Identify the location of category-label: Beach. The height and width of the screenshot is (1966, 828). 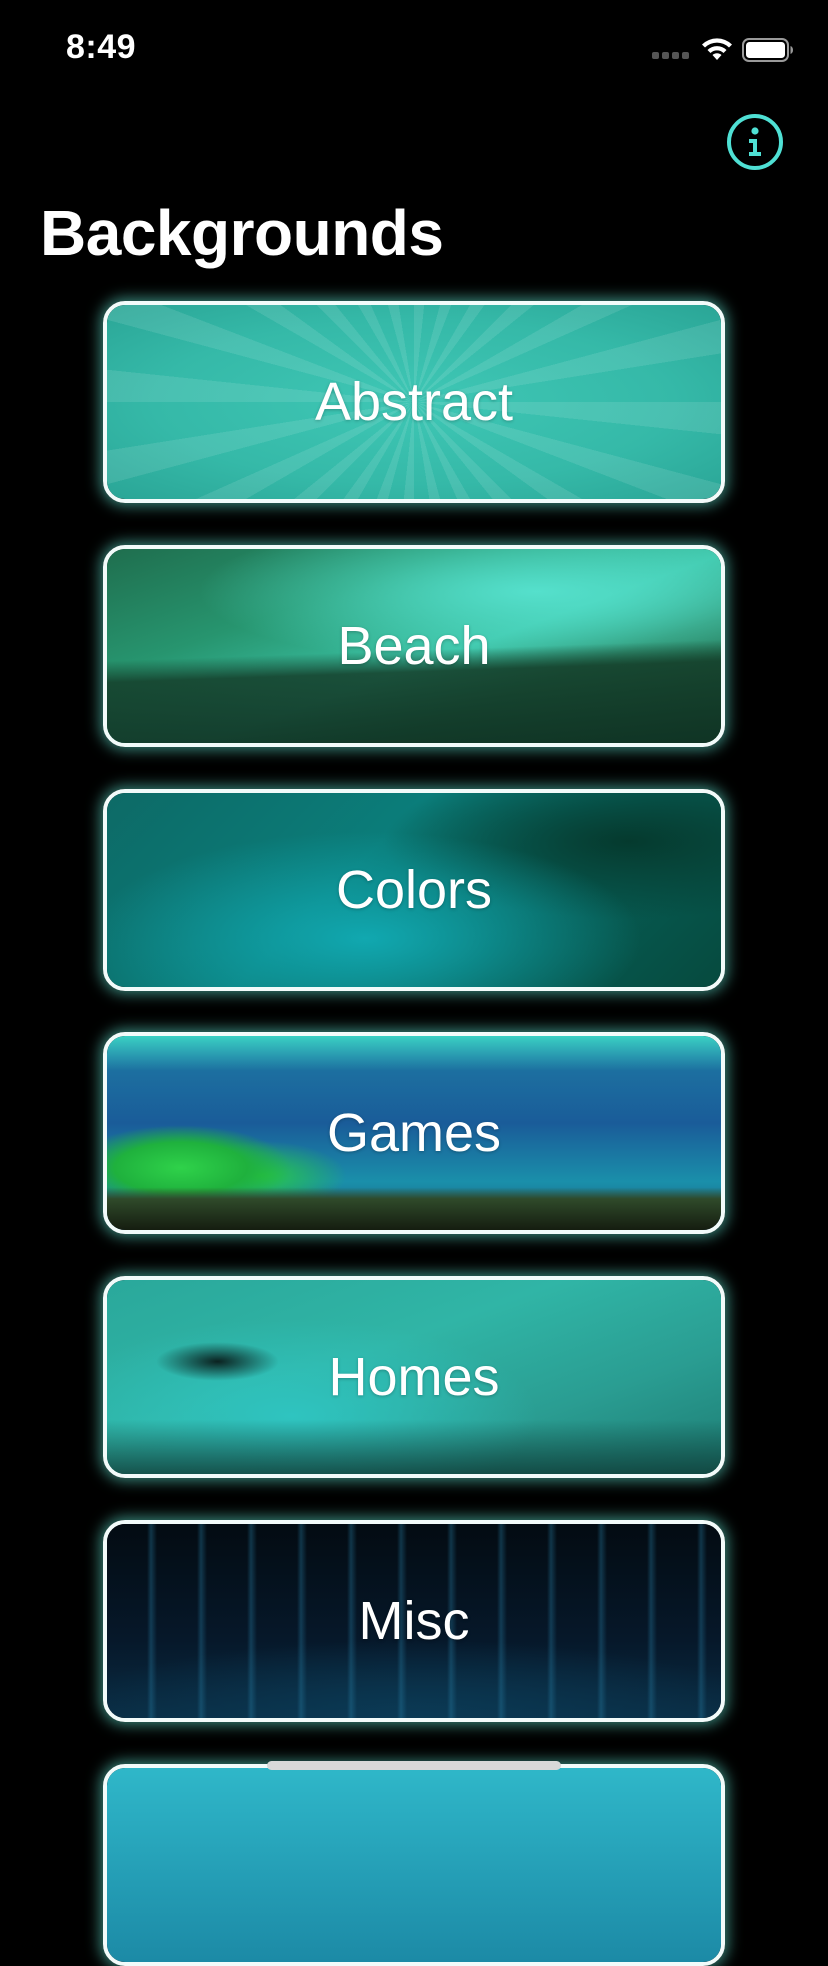
(414, 646).